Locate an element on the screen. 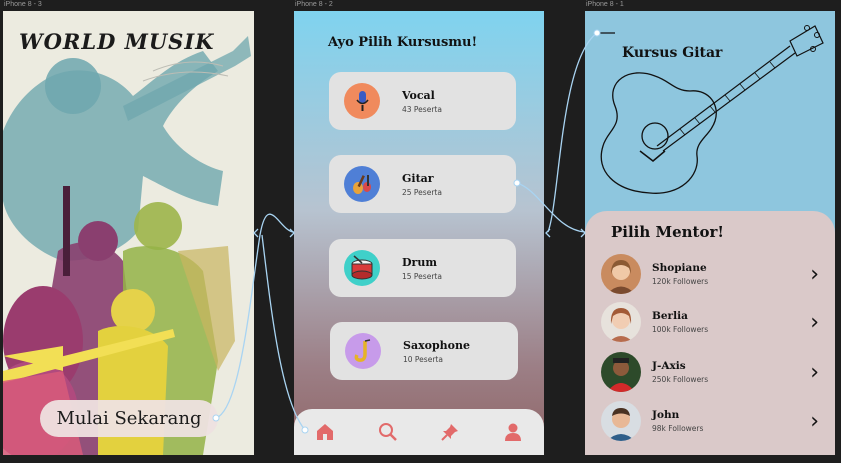  course-card-drum: Drum 15 Peserta is located at coordinates (422, 268).